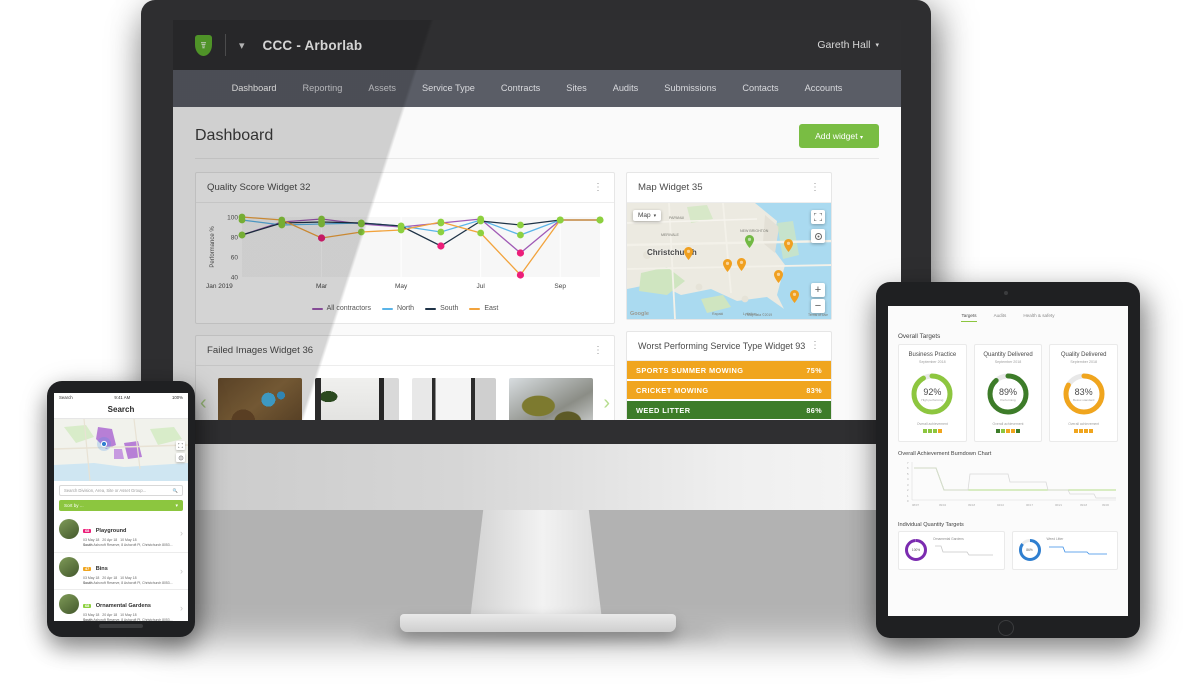  Describe the element at coordinates (818, 315) in the screenshot. I see `map-terms-link: Terms of Use` at that location.